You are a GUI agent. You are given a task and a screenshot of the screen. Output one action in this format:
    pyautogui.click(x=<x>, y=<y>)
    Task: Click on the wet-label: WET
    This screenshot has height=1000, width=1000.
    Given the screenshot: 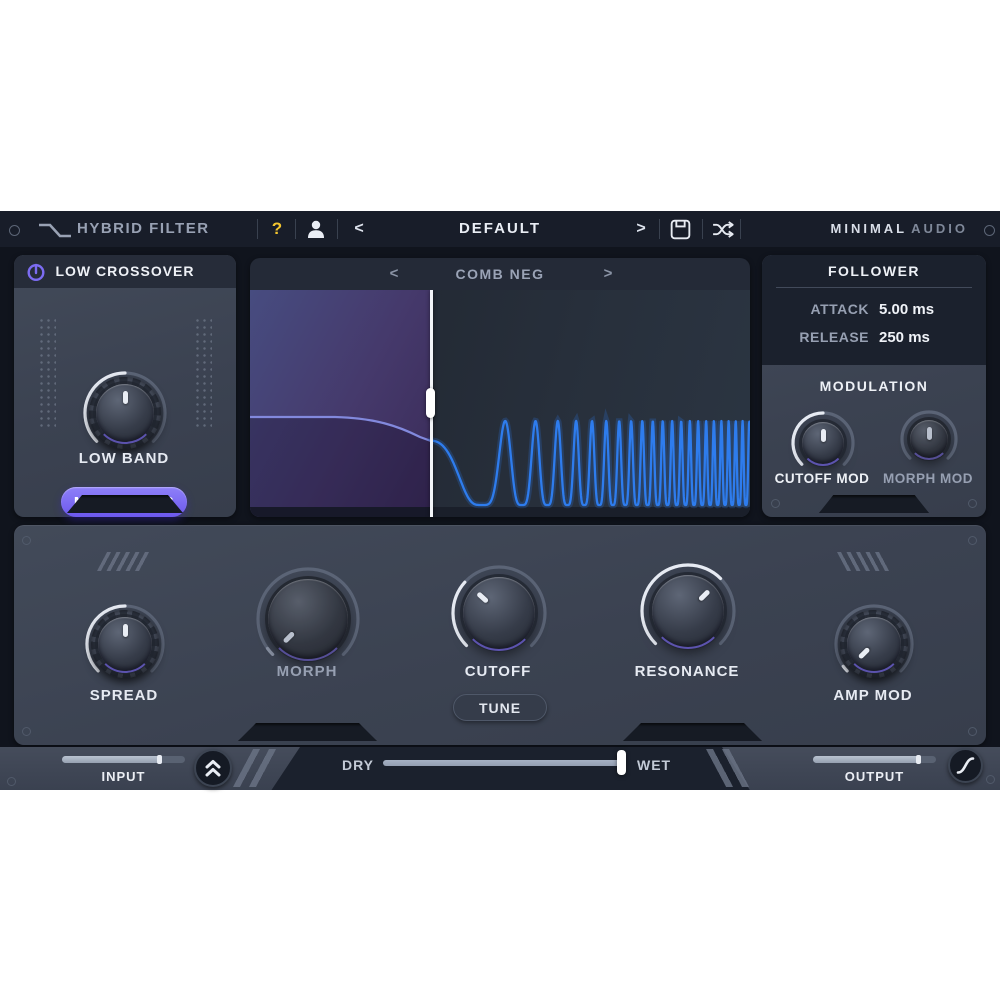 What is the action you would take?
    pyautogui.click(x=654, y=765)
    